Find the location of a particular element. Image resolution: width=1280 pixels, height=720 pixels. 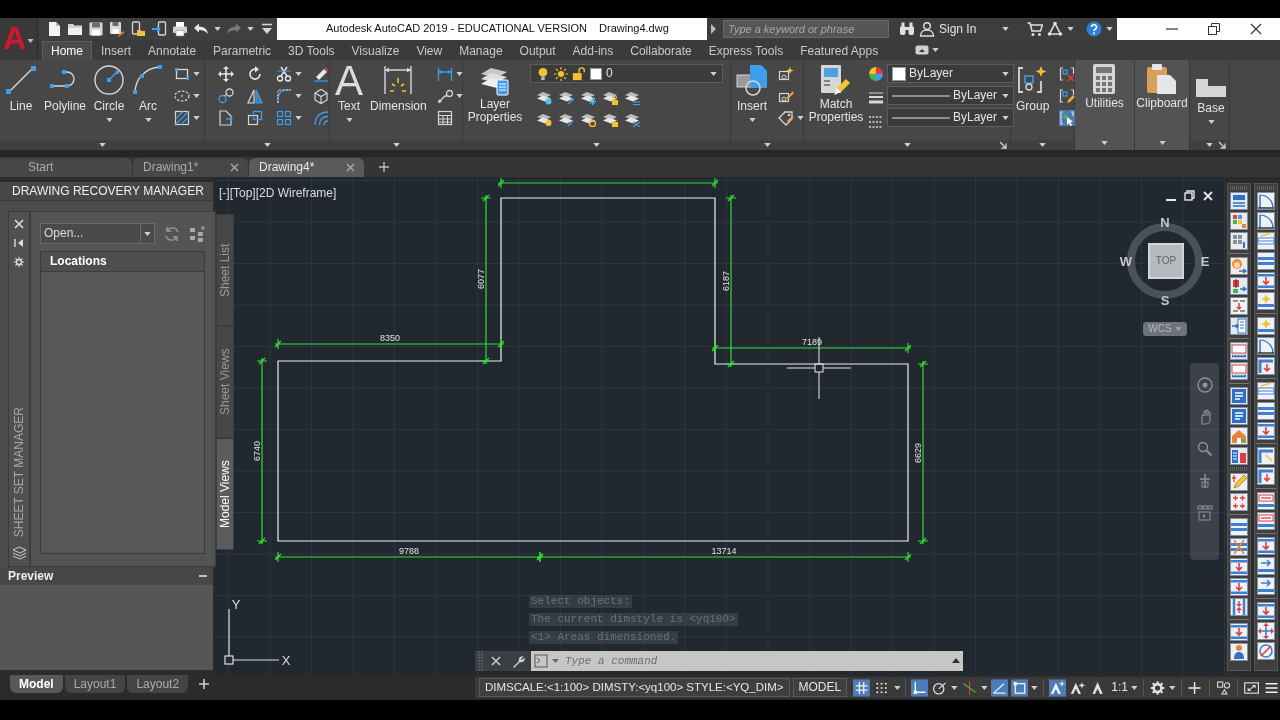

cart-icon is located at coordinates (1035, 29).